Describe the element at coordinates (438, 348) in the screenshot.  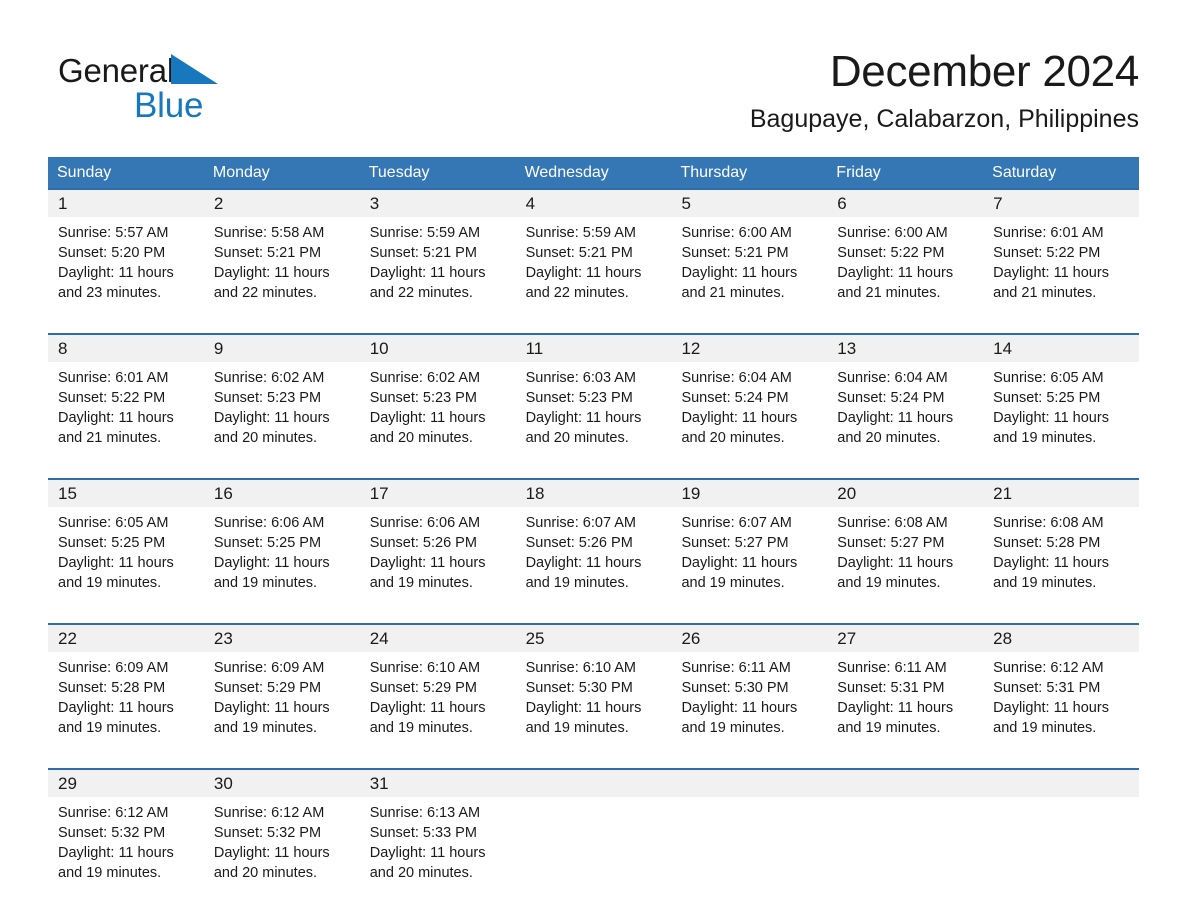
I see `day-number: 10` at that location.